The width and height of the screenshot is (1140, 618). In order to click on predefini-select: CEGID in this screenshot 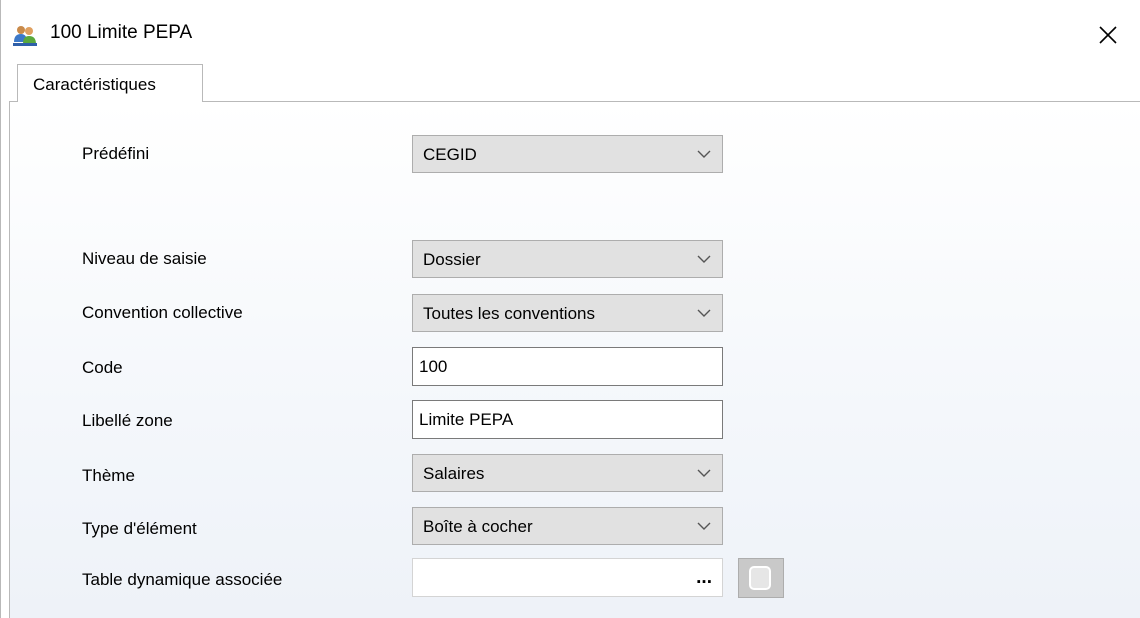, I will do `click(567, 154)`.